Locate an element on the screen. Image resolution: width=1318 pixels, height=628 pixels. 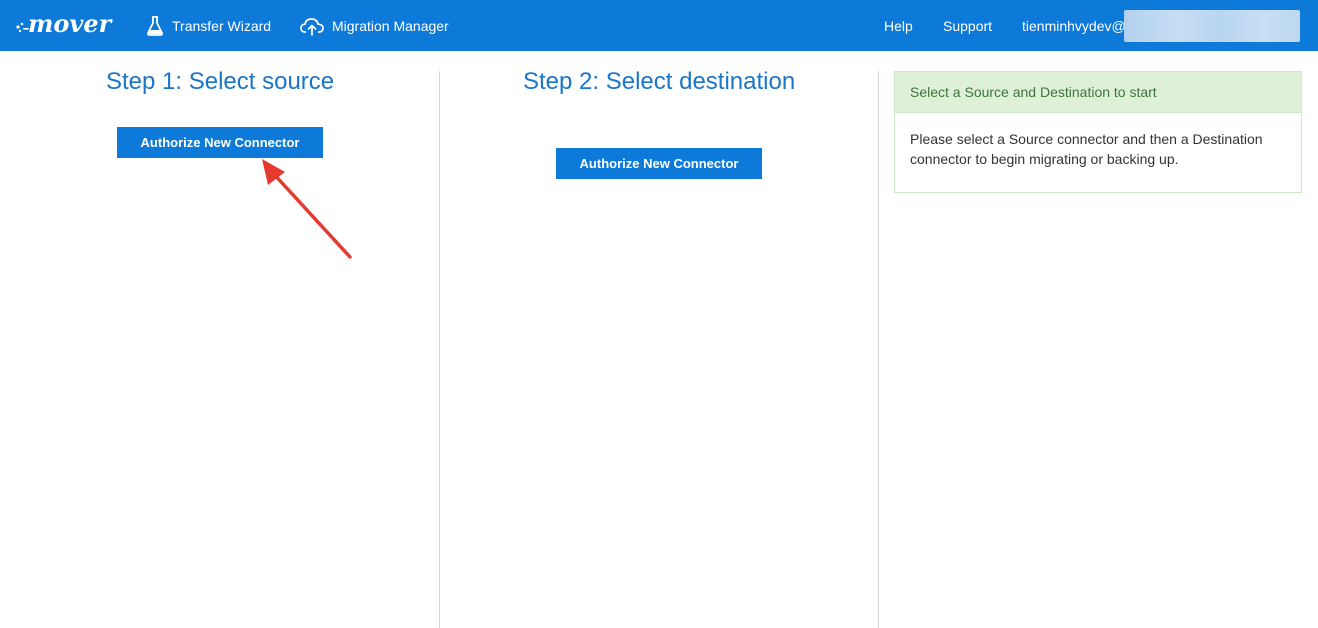
nav-transfer-wizard: Transfer Wizard is located at coordinates (208, 25).